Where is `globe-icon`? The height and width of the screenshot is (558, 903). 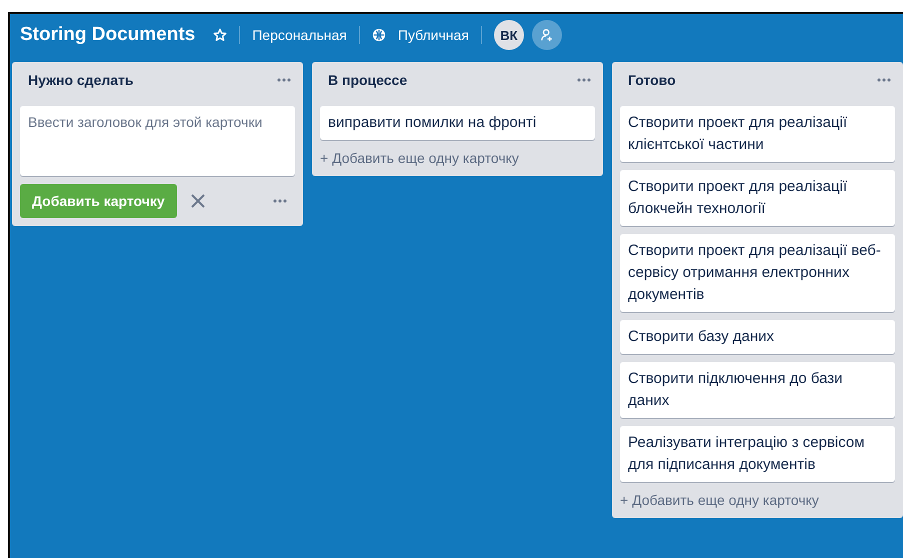
globe-icon is located at coordinates (379, 35).